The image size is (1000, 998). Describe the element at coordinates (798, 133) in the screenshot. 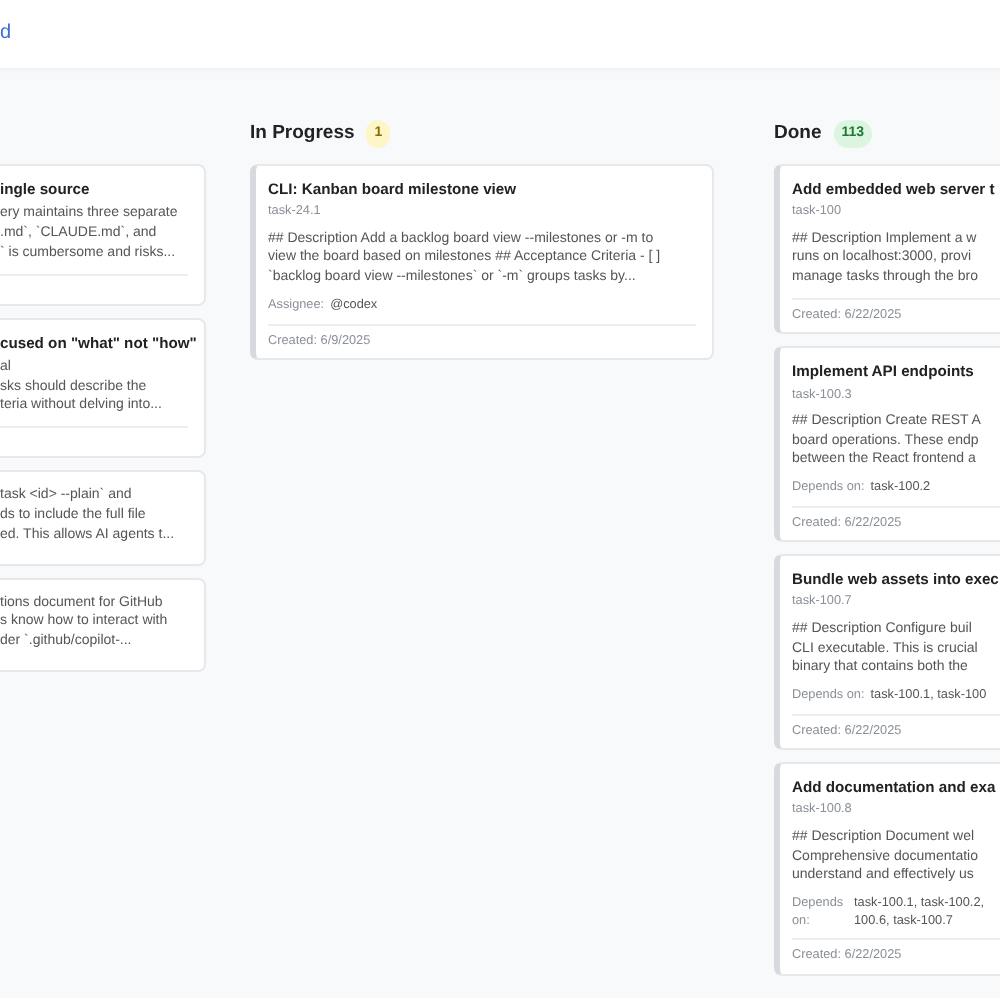

I see `column-title: Done` at that location.